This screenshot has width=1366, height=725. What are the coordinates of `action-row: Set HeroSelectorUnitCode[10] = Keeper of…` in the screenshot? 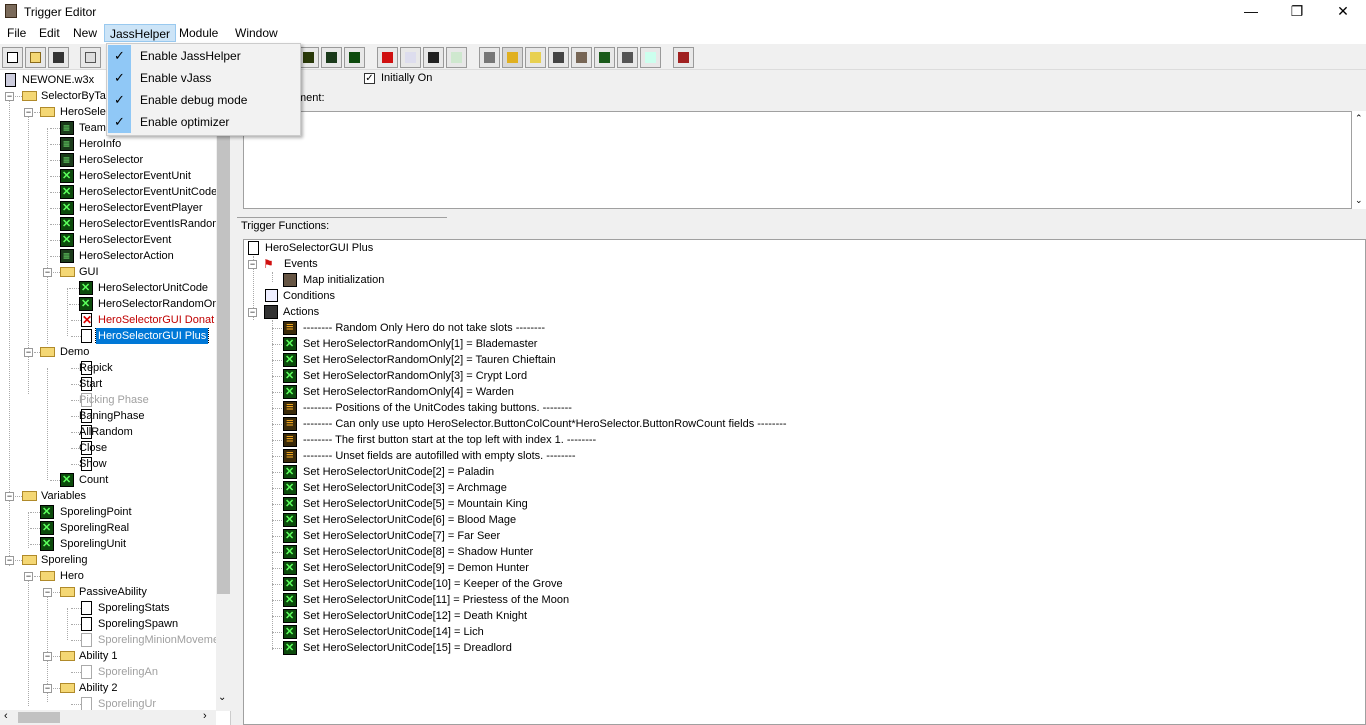 It's located at (803, 584).